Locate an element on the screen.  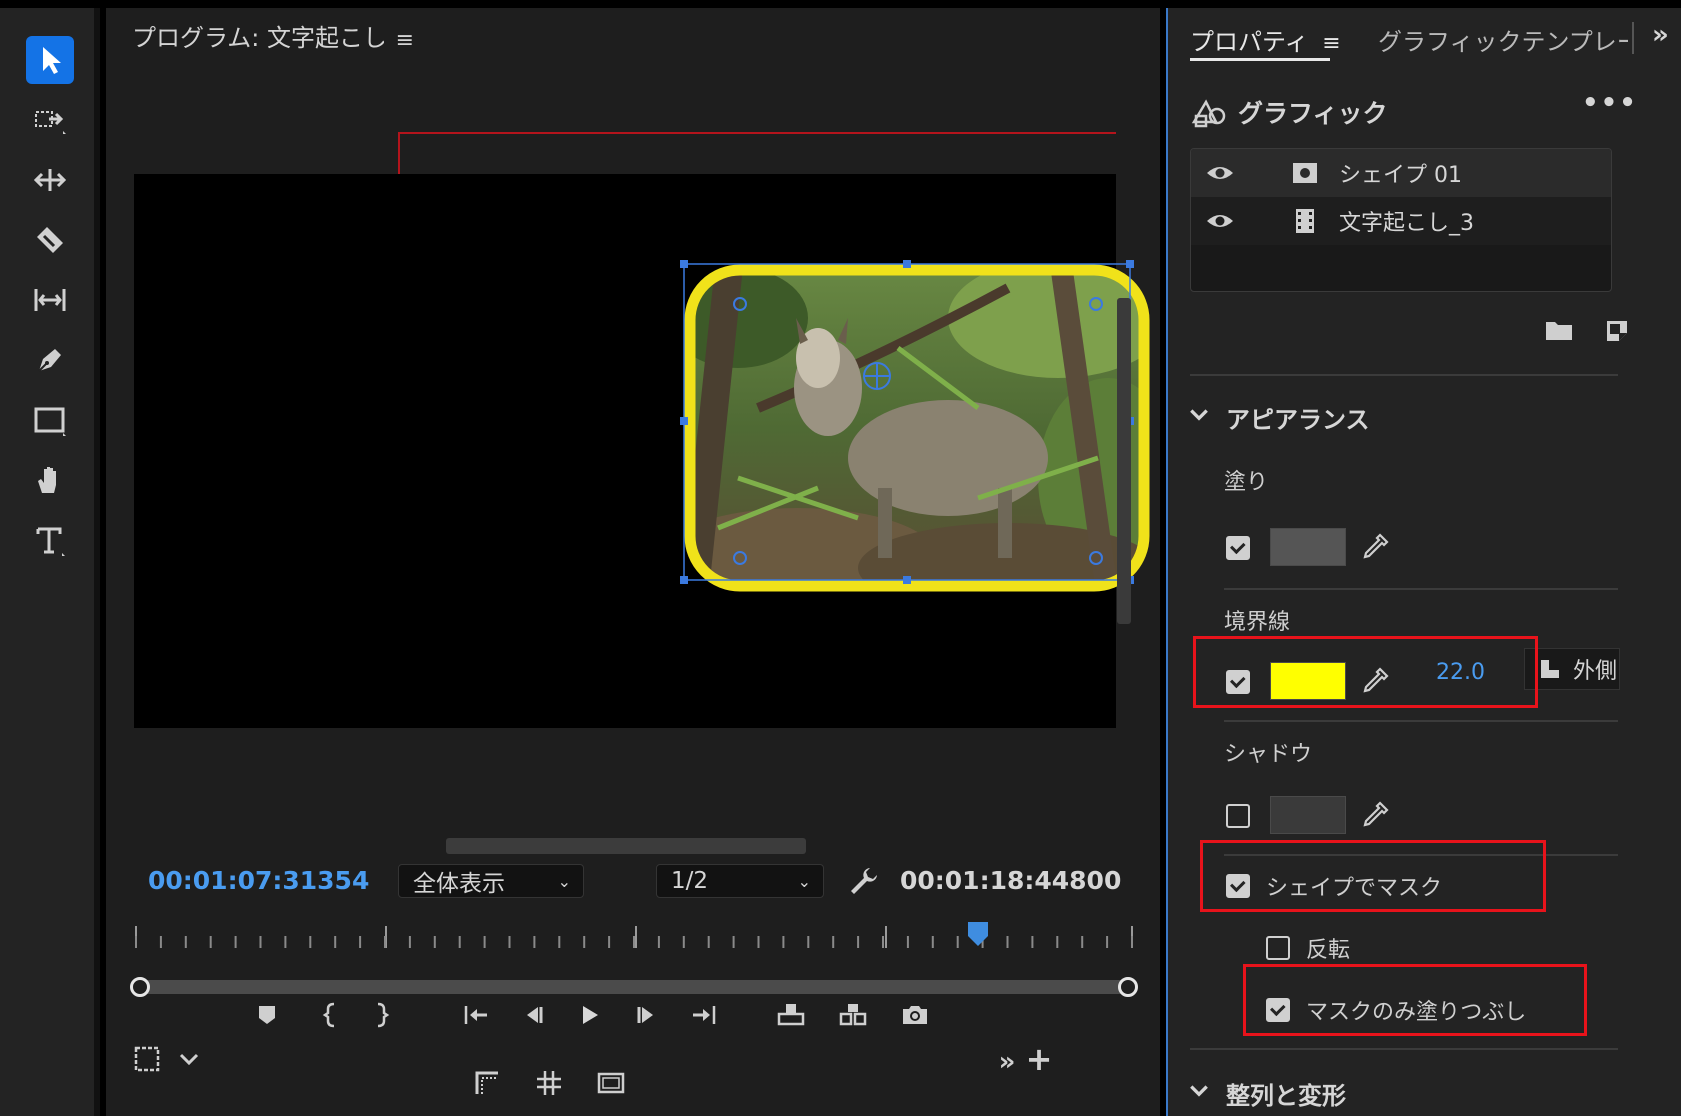
stroke-position-label: 外側 is located at coordinates (1595, 671).